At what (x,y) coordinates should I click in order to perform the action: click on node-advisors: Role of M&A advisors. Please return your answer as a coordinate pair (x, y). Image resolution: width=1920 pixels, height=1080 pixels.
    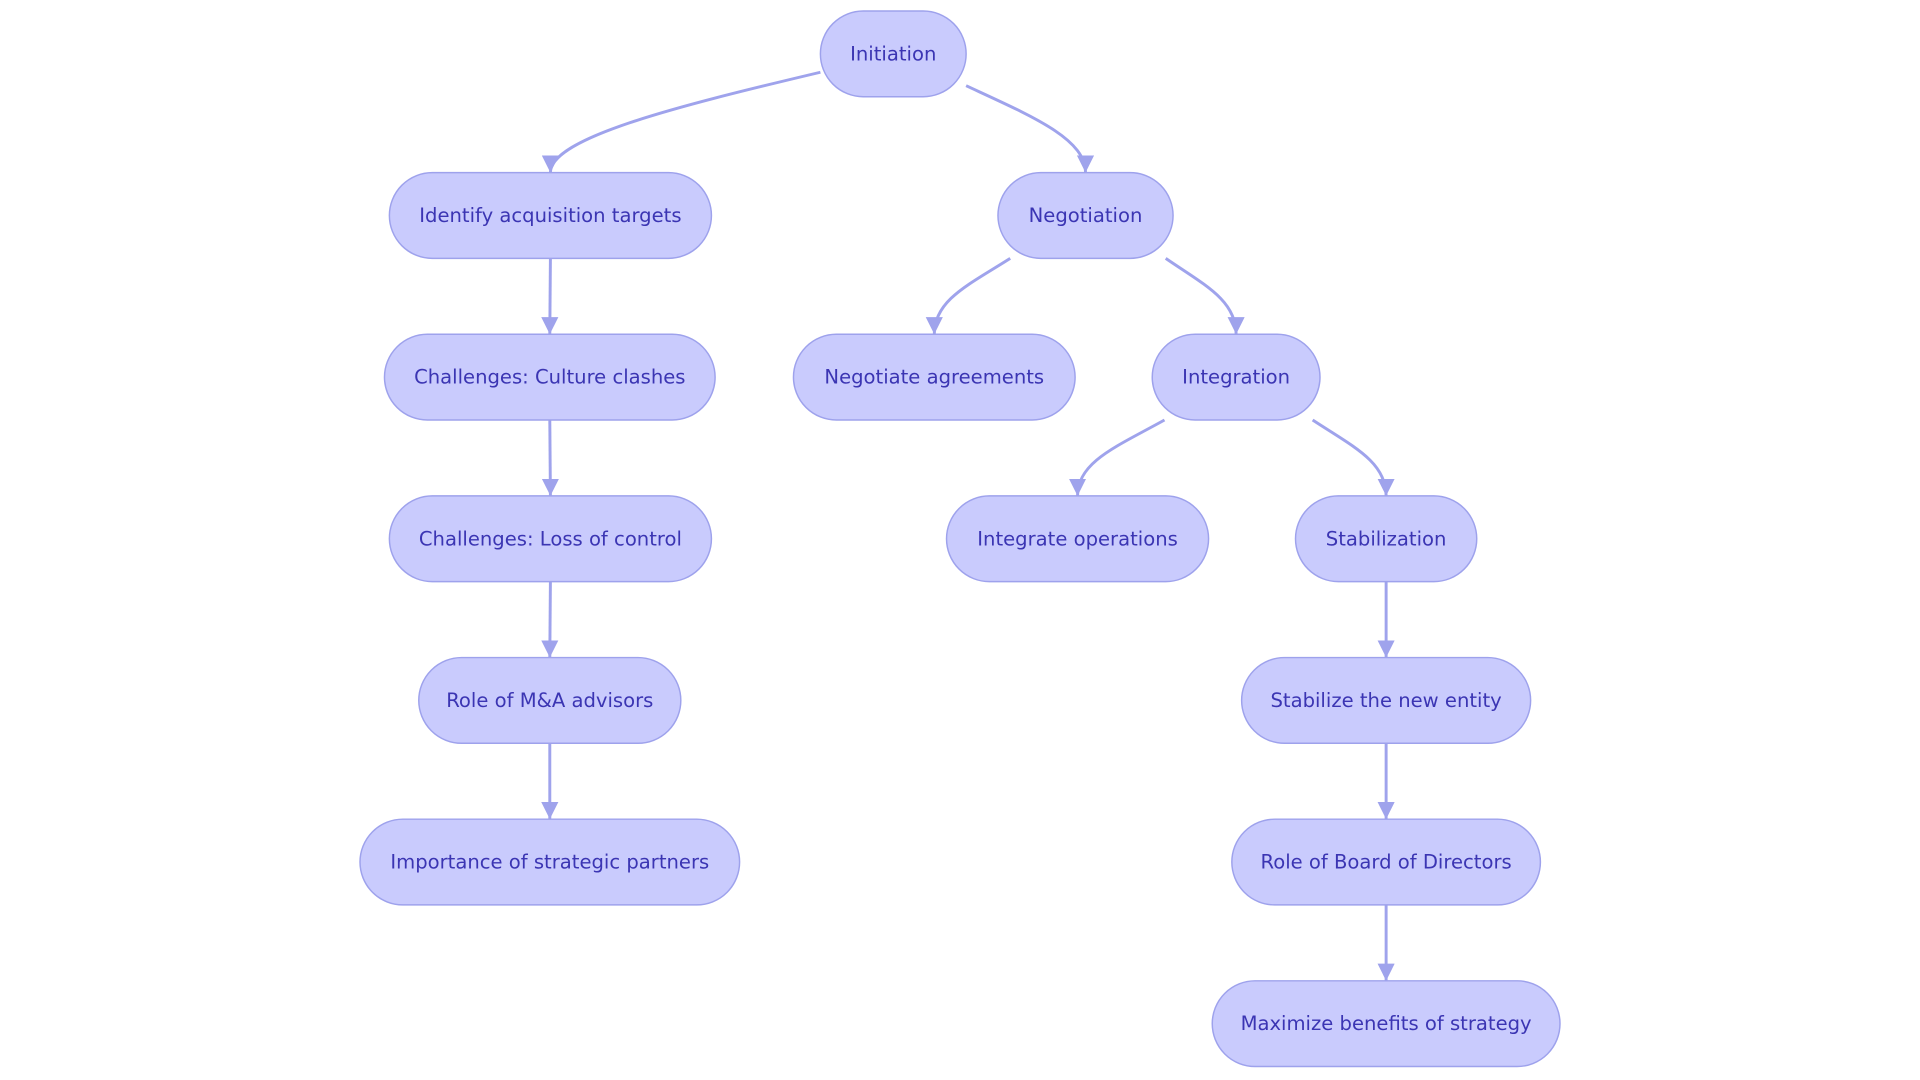
    Looking at the image, I should click on (550, 700).